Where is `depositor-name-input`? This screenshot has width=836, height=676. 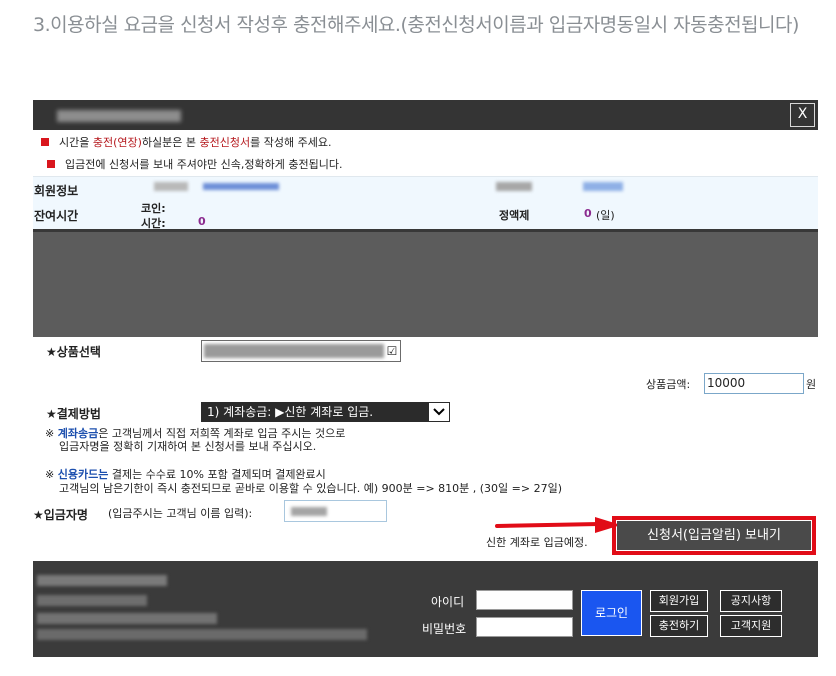
depositor-name-input is located at coordinates (335, 511).